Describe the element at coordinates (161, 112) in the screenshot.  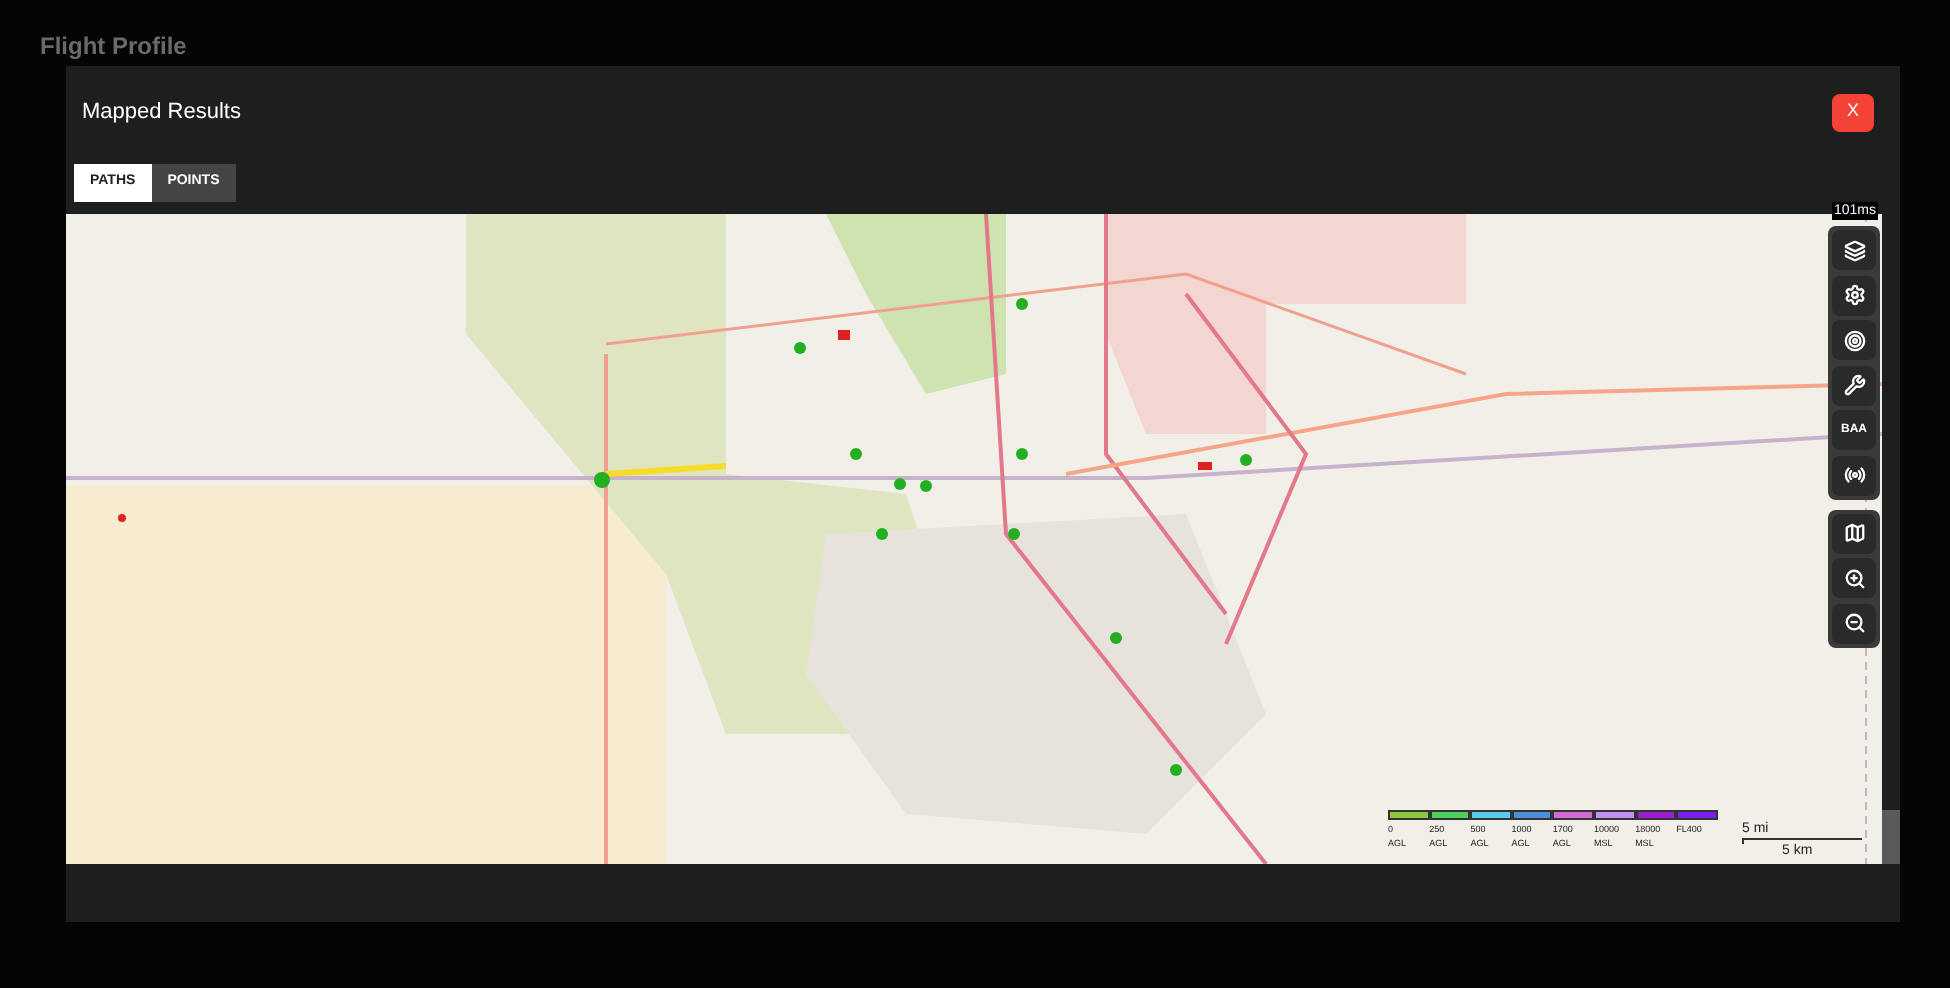
I see `dialog-title: Mapped Results` at that location.